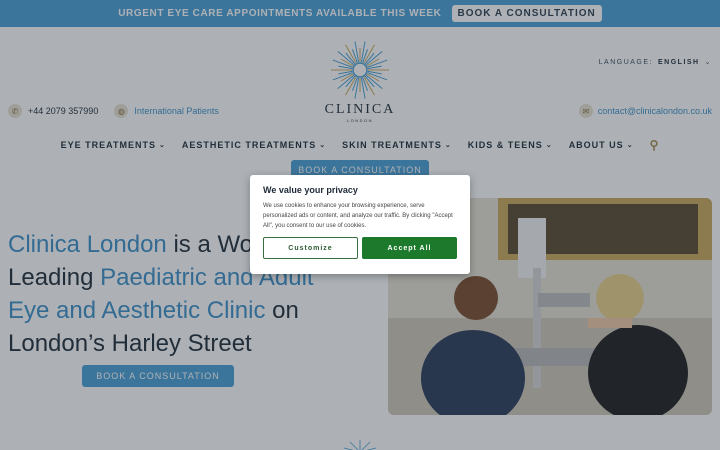 The width and height of the screenshot is (720, 450). Describe the element at coordinates (360, 248) in the screenshot. I see `cookie-buttons: Customize Accept All` at that location.